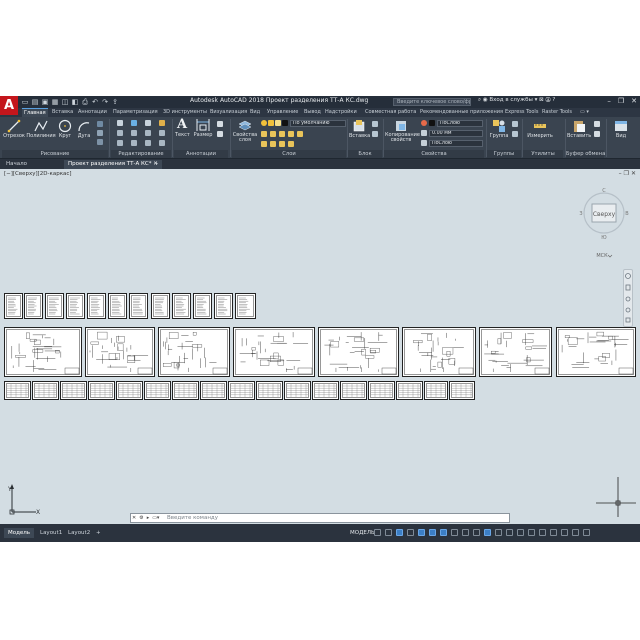 This screenshot has height=640, width=640. I want to click on create-block-icon, so click(375, 124).